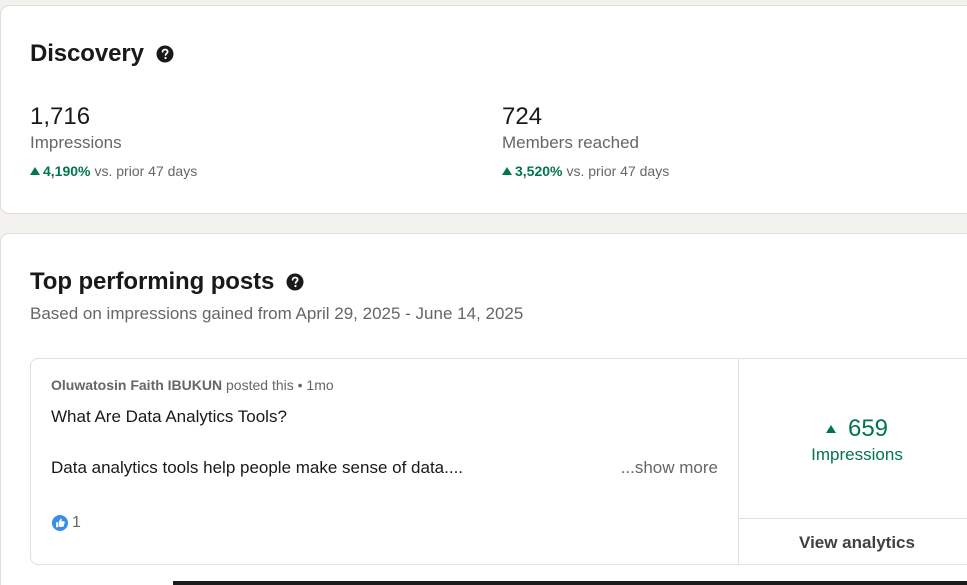  I want to click on impressions-change-pct: 4,190%, so click(67, 171).